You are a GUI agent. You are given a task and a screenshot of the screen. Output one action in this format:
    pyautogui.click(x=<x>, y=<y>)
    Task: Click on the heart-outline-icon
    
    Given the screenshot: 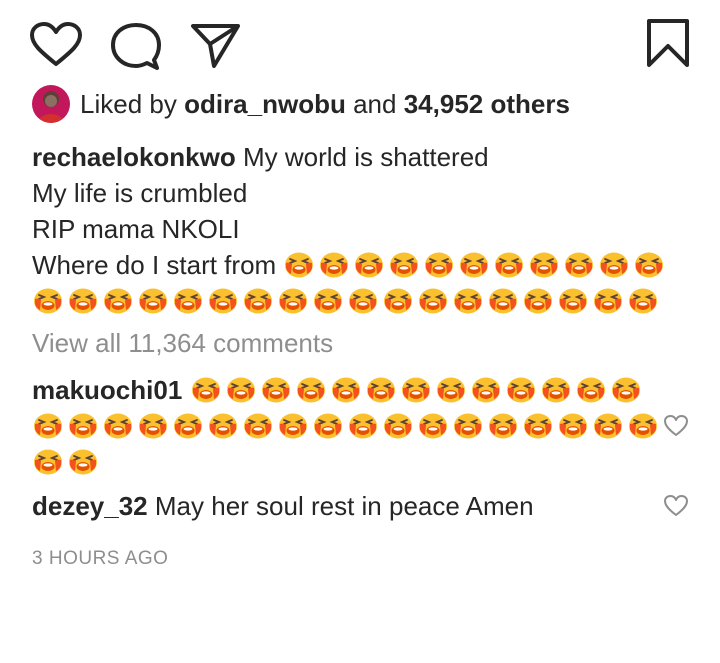 What is the action you would take?
    pyautogui.click(x=56, y=44)
    